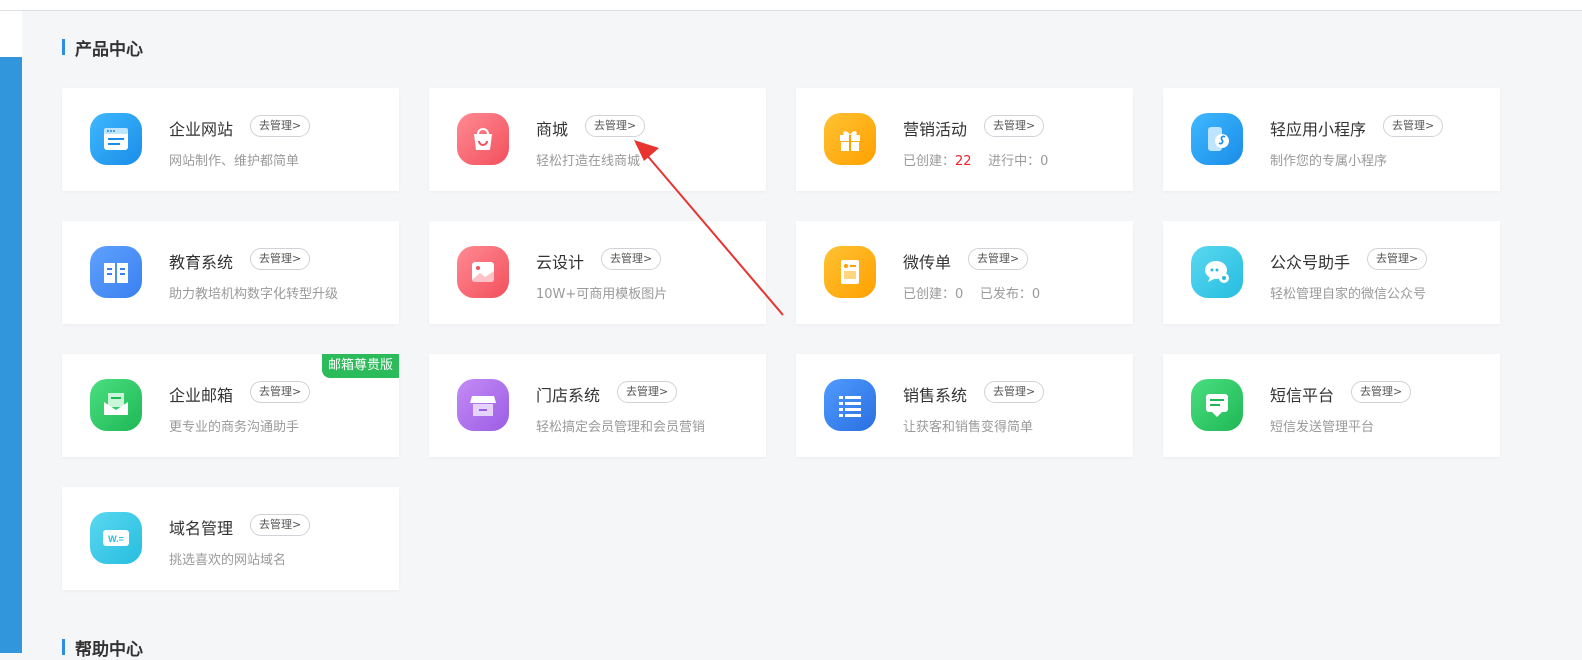 Image resolution: width=1582 pixels, height=660 pixels. I want to click on product-stats: 已创建：0 已发布：0, so click(971, 292).